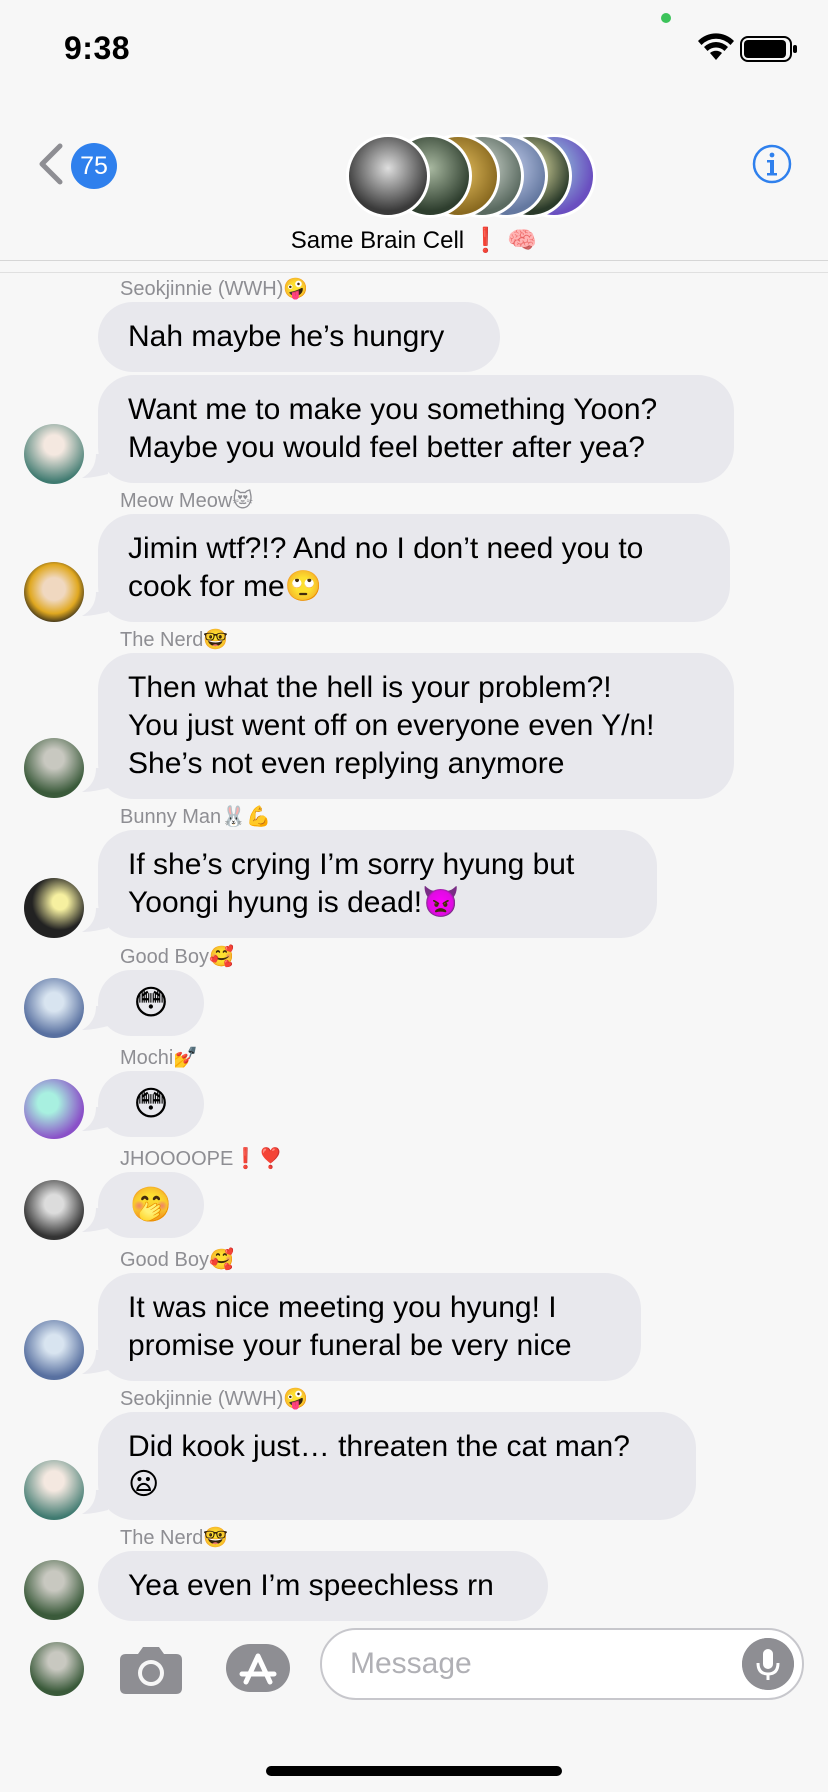 This screenshot has width=828, height=1792. I want to click on conversation-header: 75 Same Brain Cell ❗️ 🧠, so click(414, 190).